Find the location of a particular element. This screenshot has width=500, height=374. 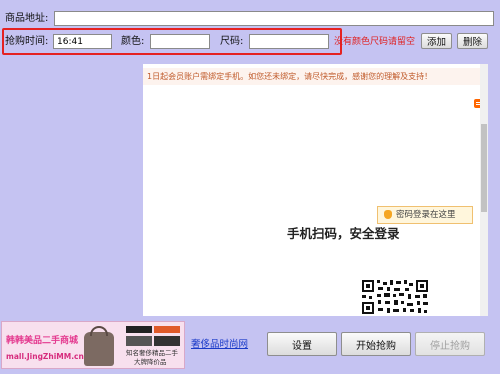

shield-icon is located at coordinates (388, 214).